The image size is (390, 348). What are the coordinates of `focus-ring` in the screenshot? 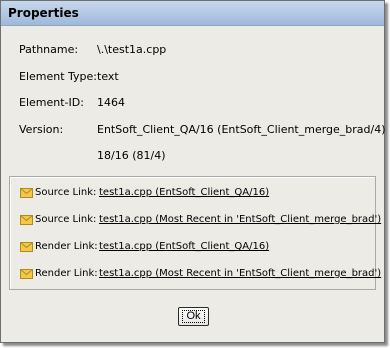 It's located at (193, 316).